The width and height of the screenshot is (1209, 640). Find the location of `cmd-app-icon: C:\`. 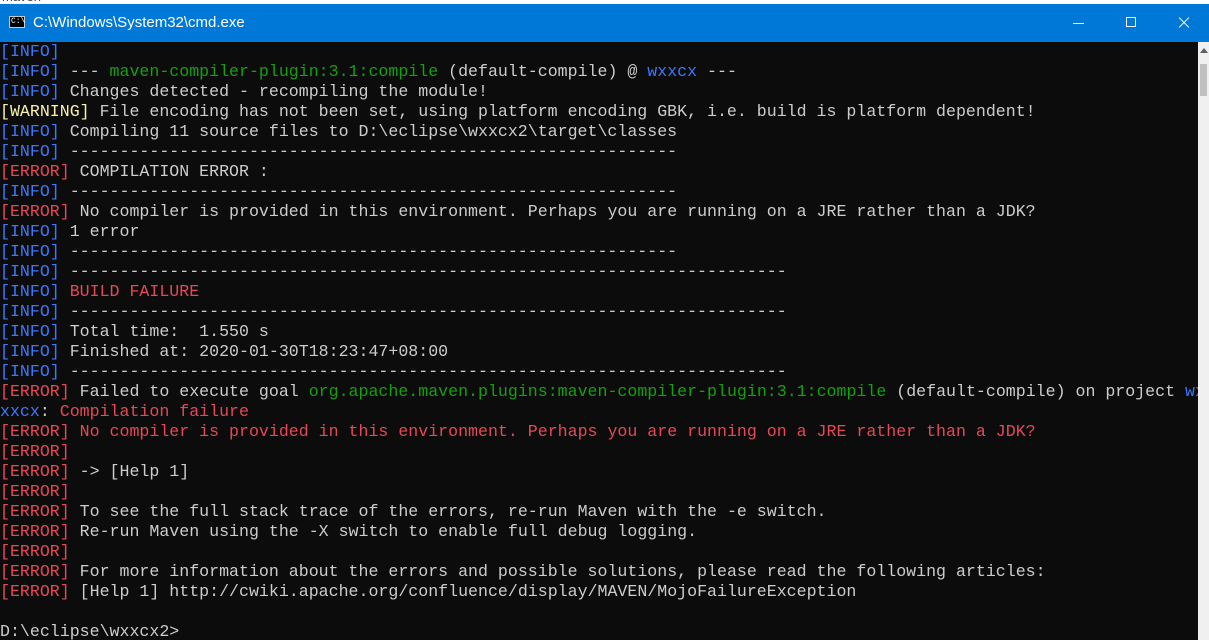

cmd-app-icon: C:\ is located at coordinates (17, 22).